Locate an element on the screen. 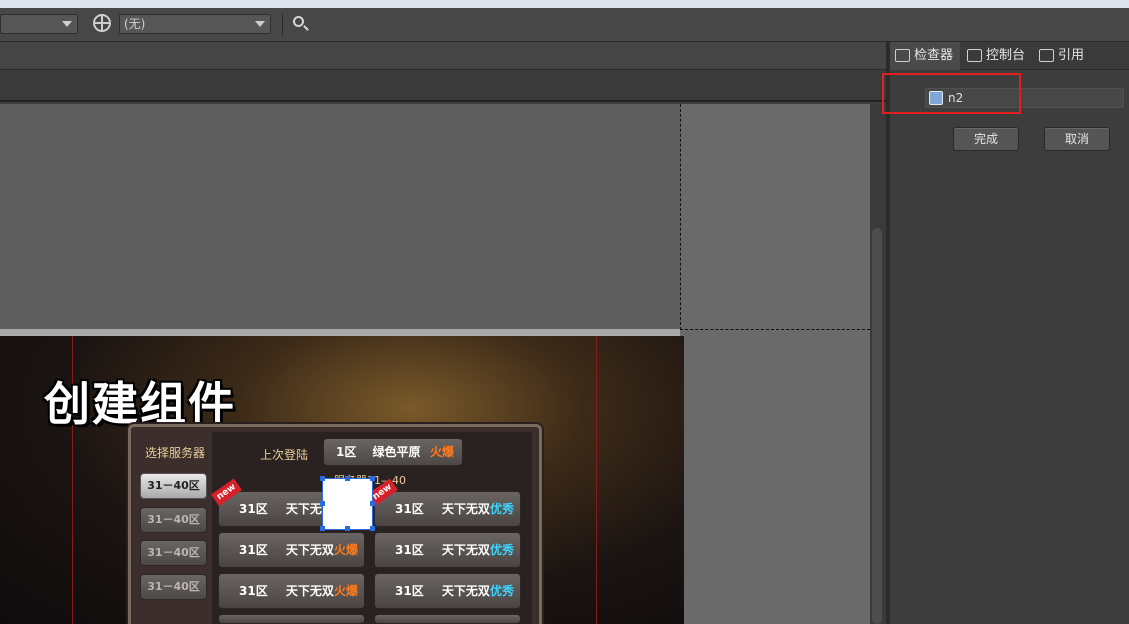 The image size is (1129, 624). tab-inspector: 检查器 is located at coordinates (925, 56).